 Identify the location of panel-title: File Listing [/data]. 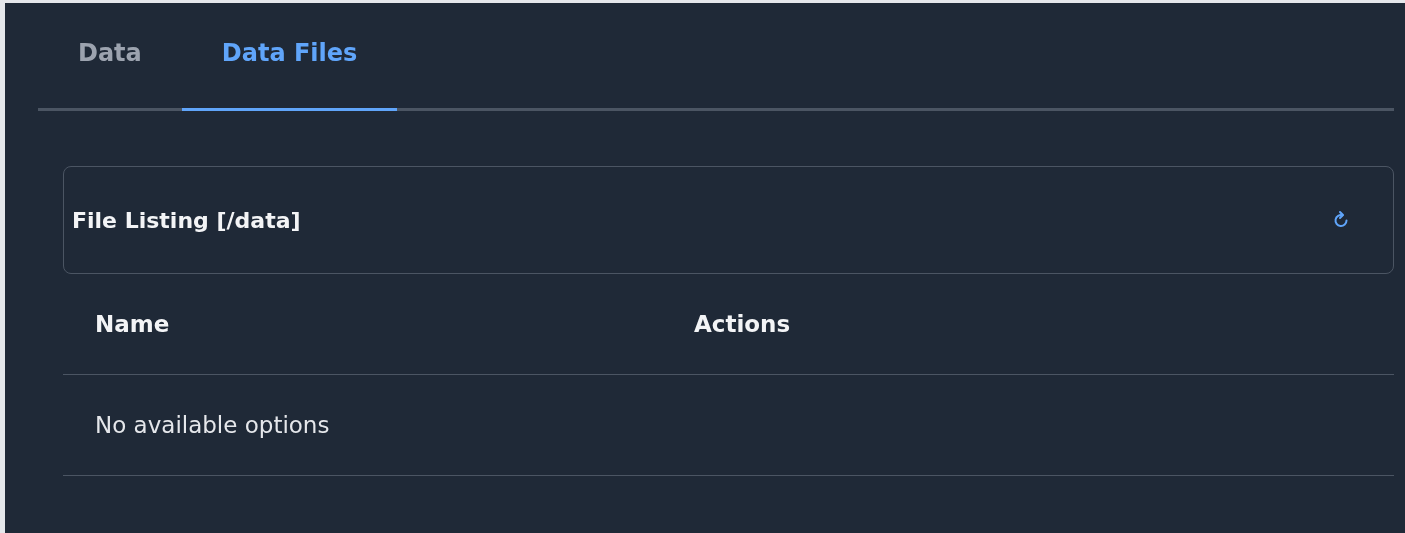
(186, 220).